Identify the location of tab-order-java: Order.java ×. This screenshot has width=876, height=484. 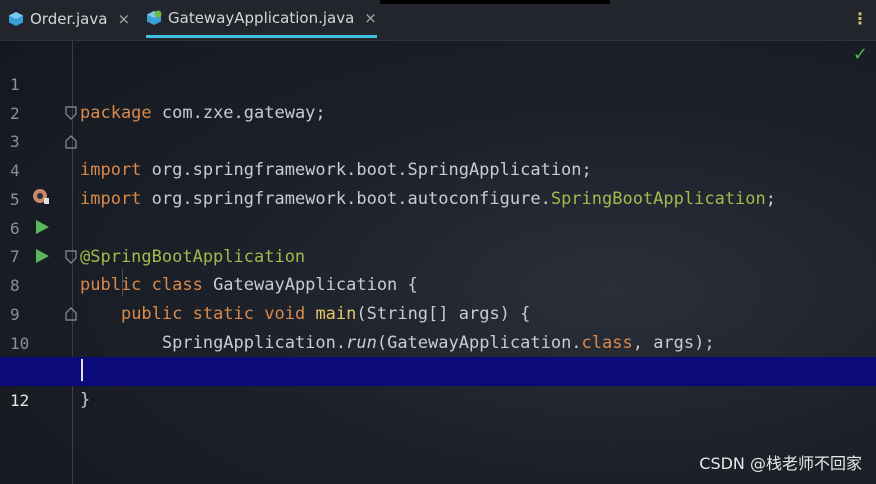
(69, 19).